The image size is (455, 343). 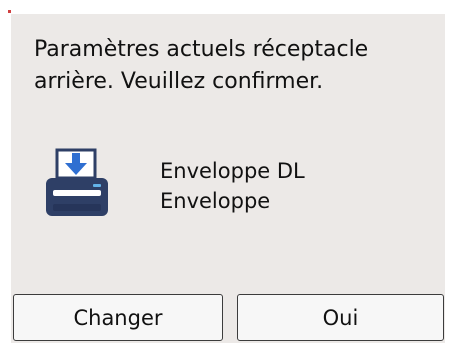 What do you see at coordinates (9, 11) in the screenshot?
I see `corner-mark` at bounding box center [9, 11].